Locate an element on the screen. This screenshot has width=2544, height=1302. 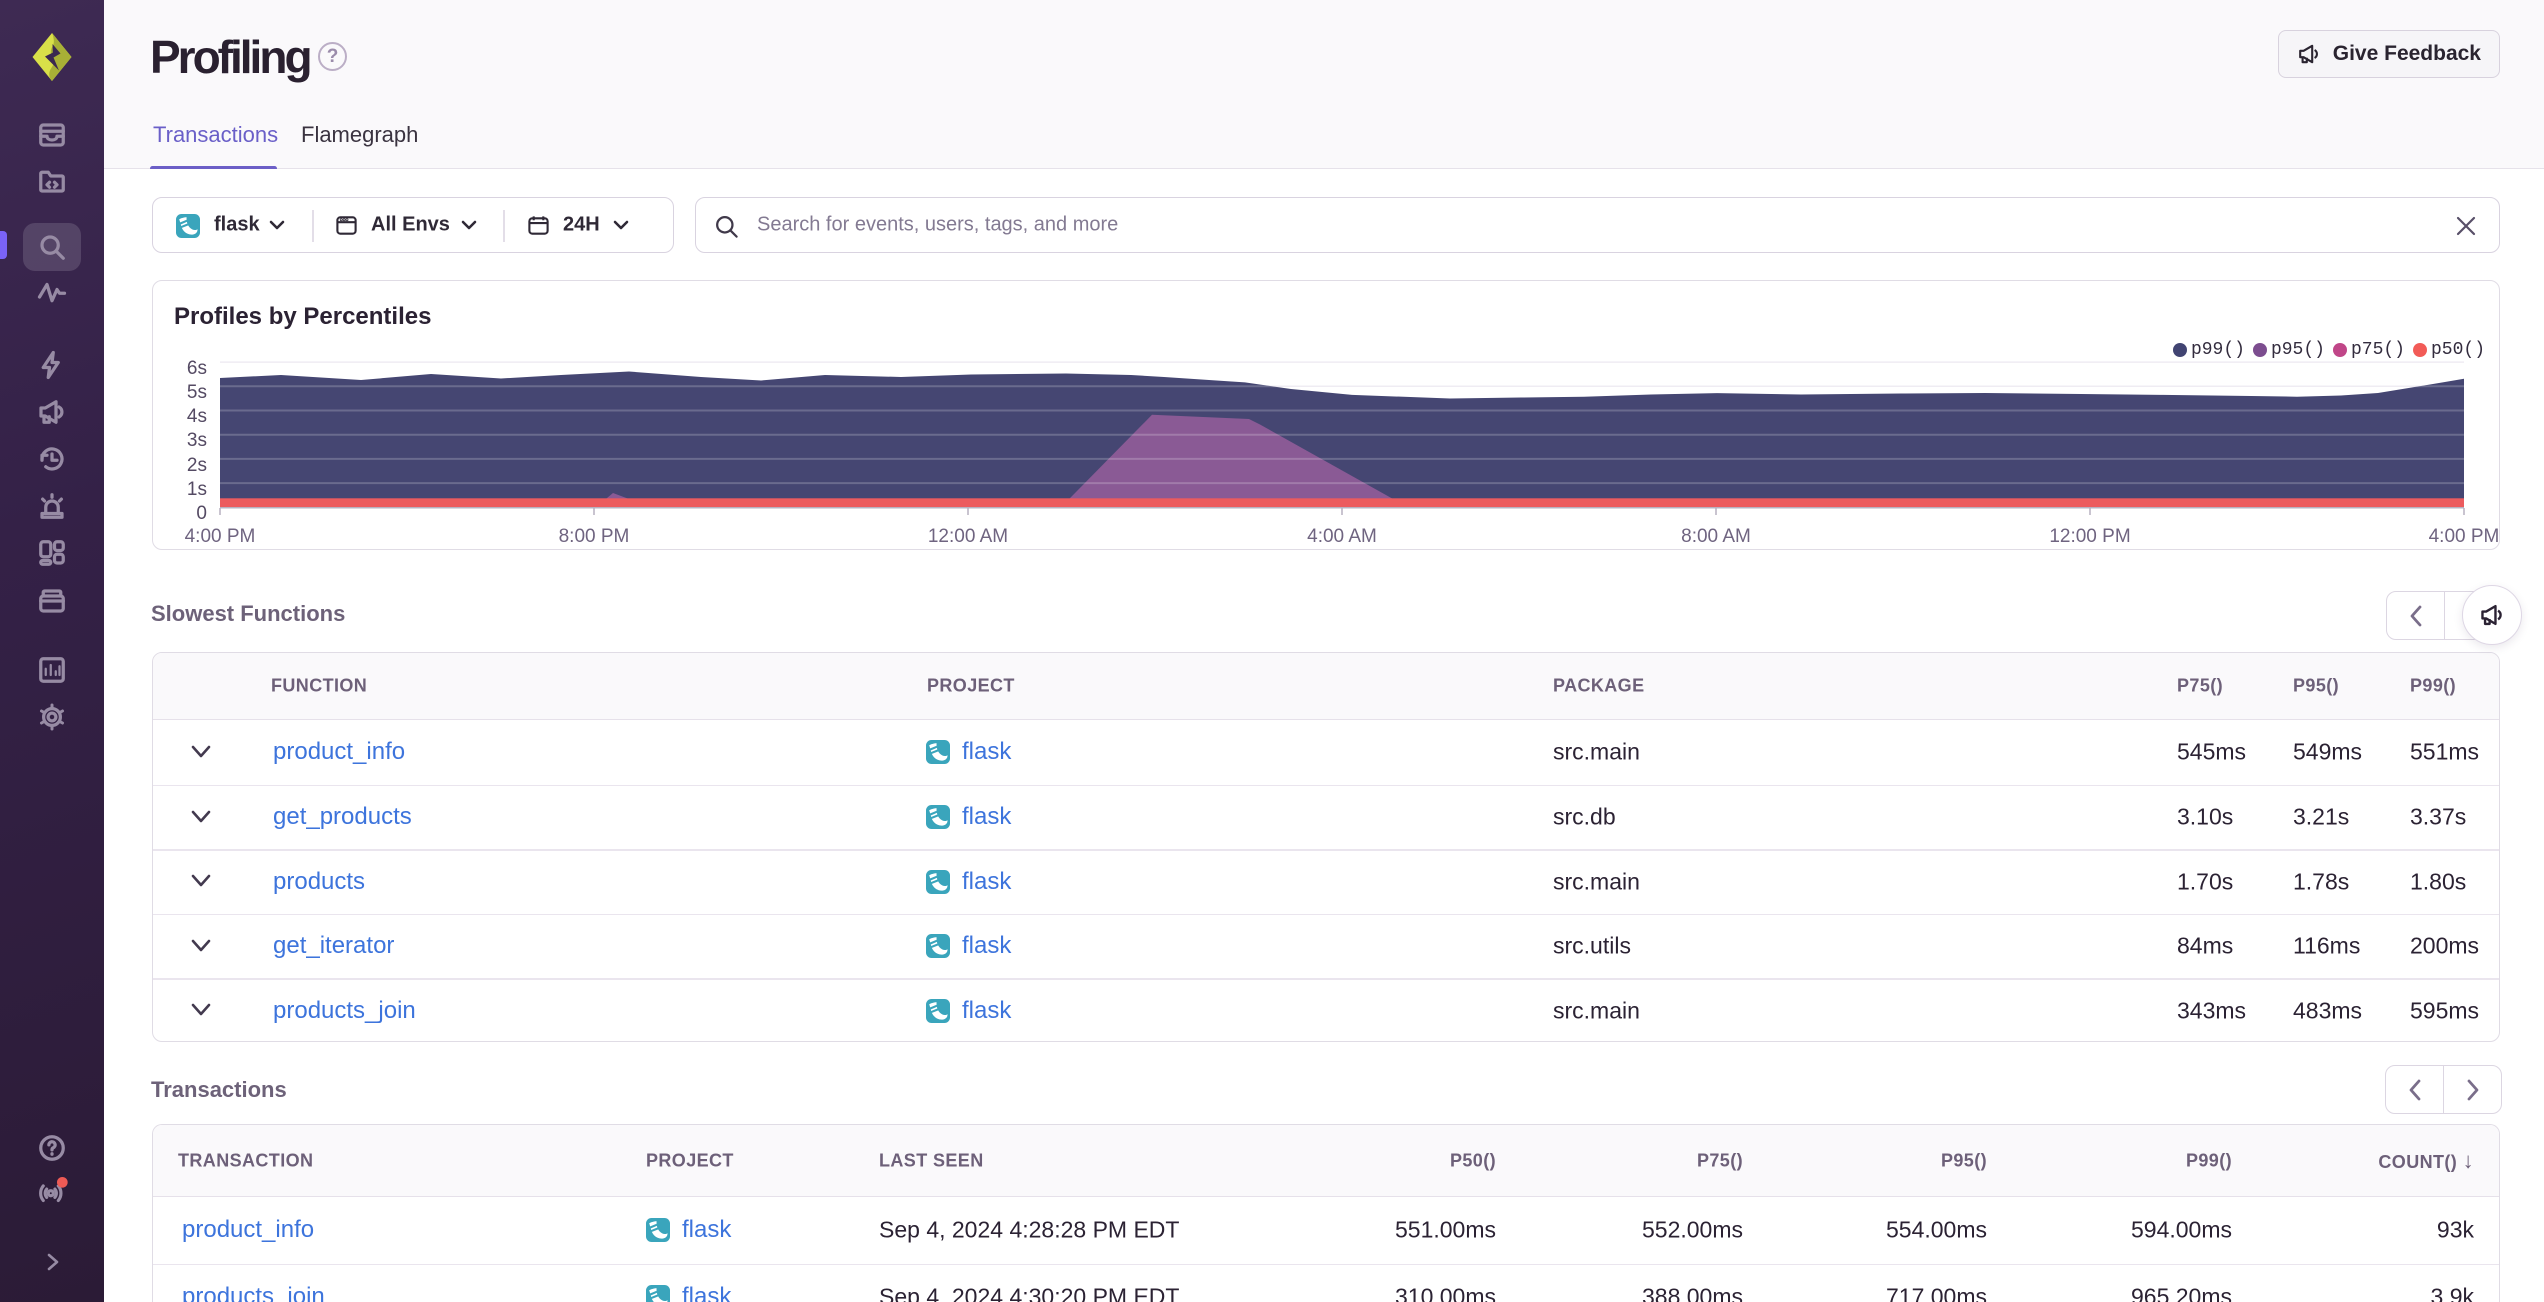
svg-text: 12:00 PM is located at coordinates (2089, 536).